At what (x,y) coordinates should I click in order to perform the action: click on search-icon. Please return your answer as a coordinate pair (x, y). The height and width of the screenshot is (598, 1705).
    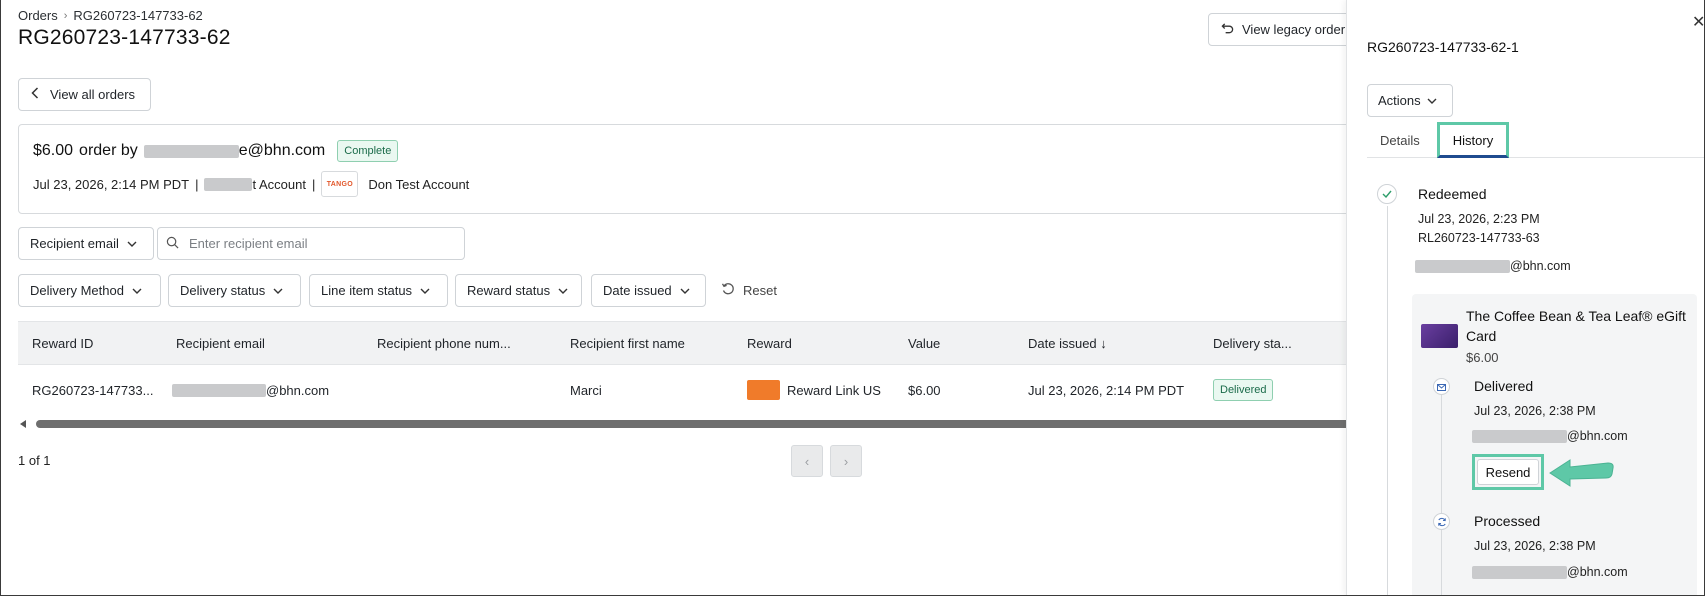
    Looking at the image, I should click on (172, 244).